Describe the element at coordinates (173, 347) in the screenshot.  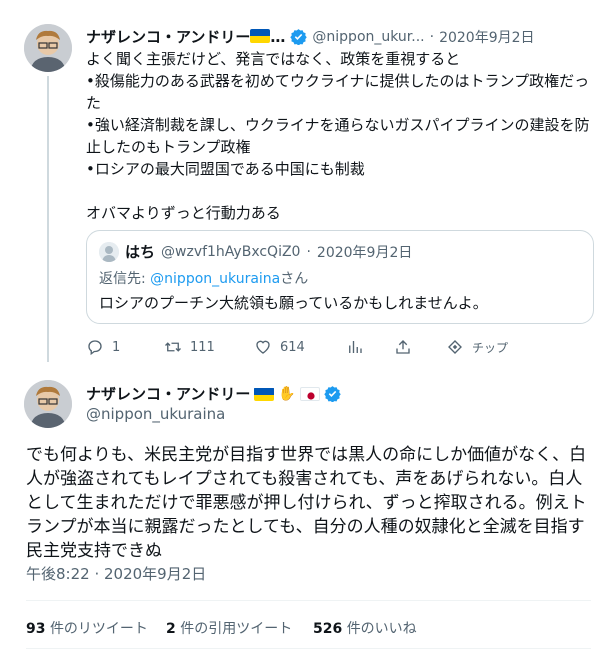
I see `retweet-icon` at that location.